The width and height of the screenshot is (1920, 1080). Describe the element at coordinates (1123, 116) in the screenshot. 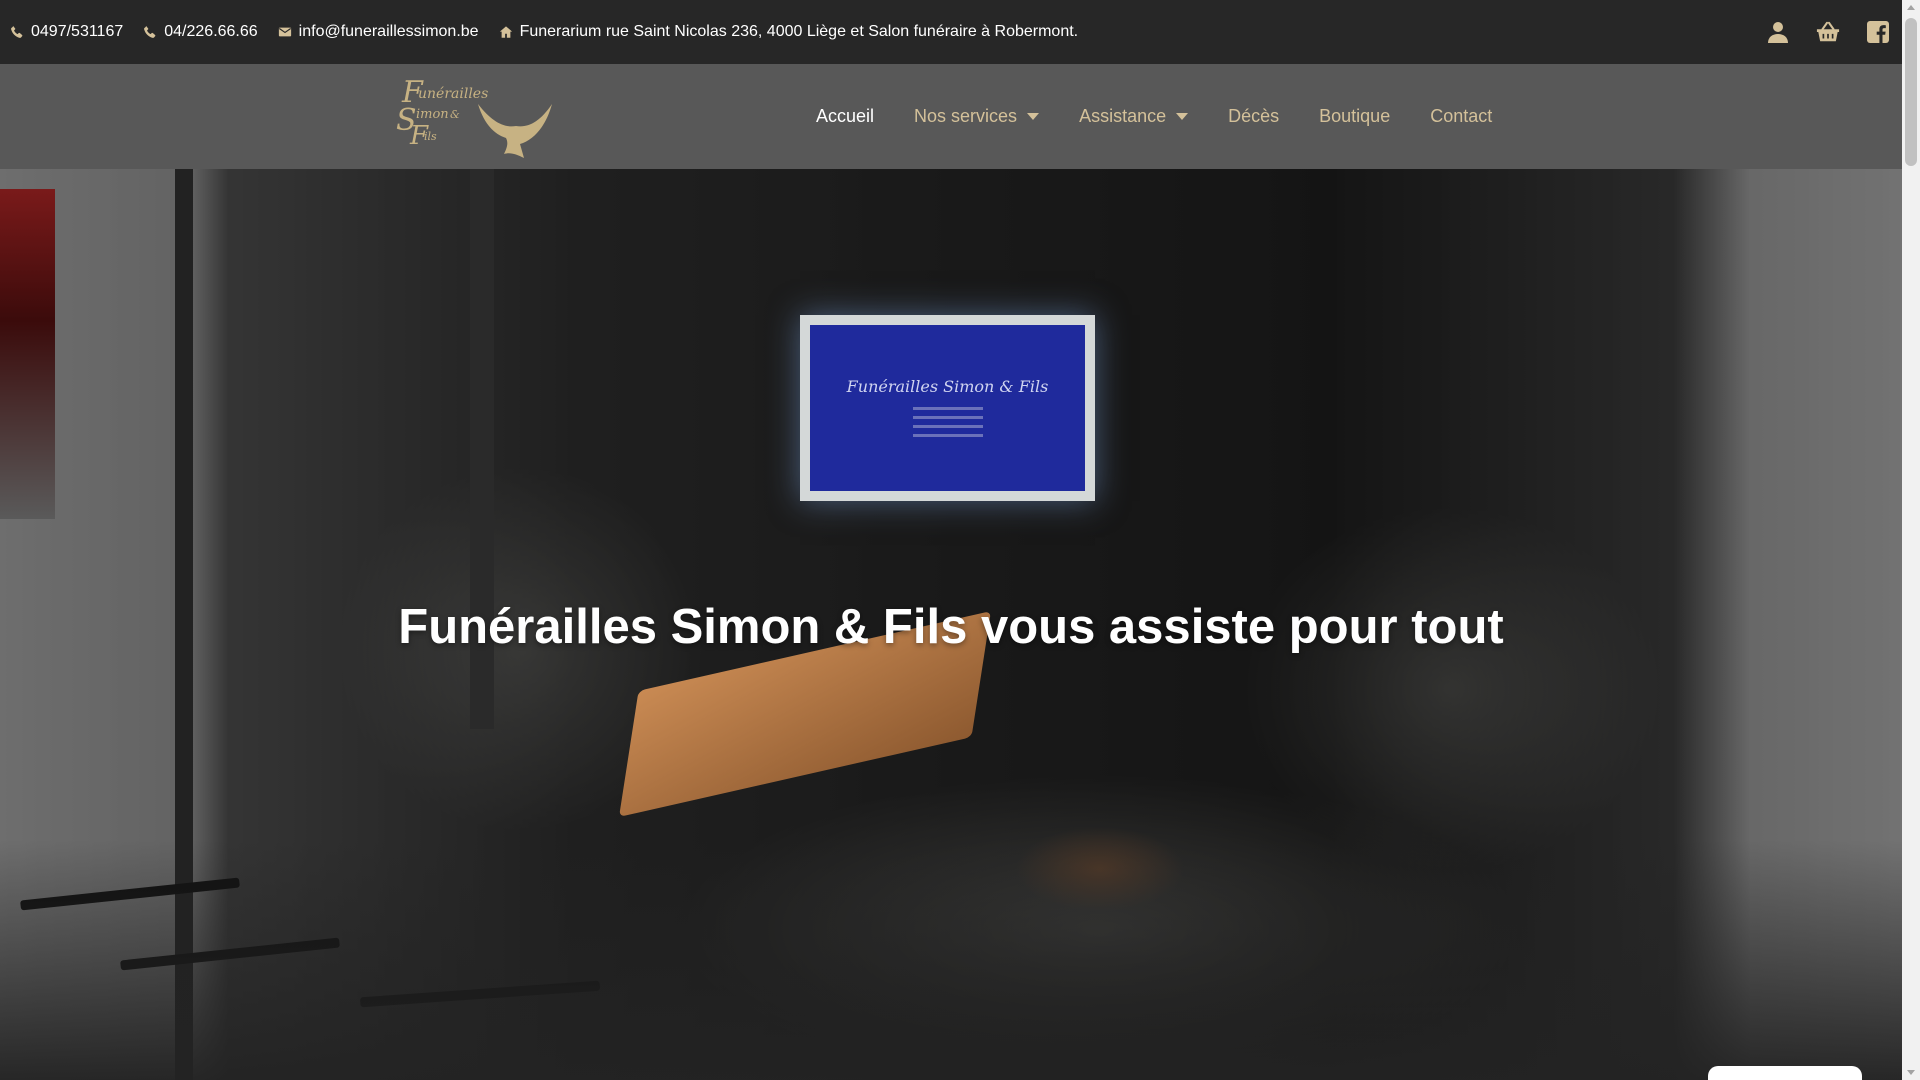

I see `nav-label: Assistance` at that location.